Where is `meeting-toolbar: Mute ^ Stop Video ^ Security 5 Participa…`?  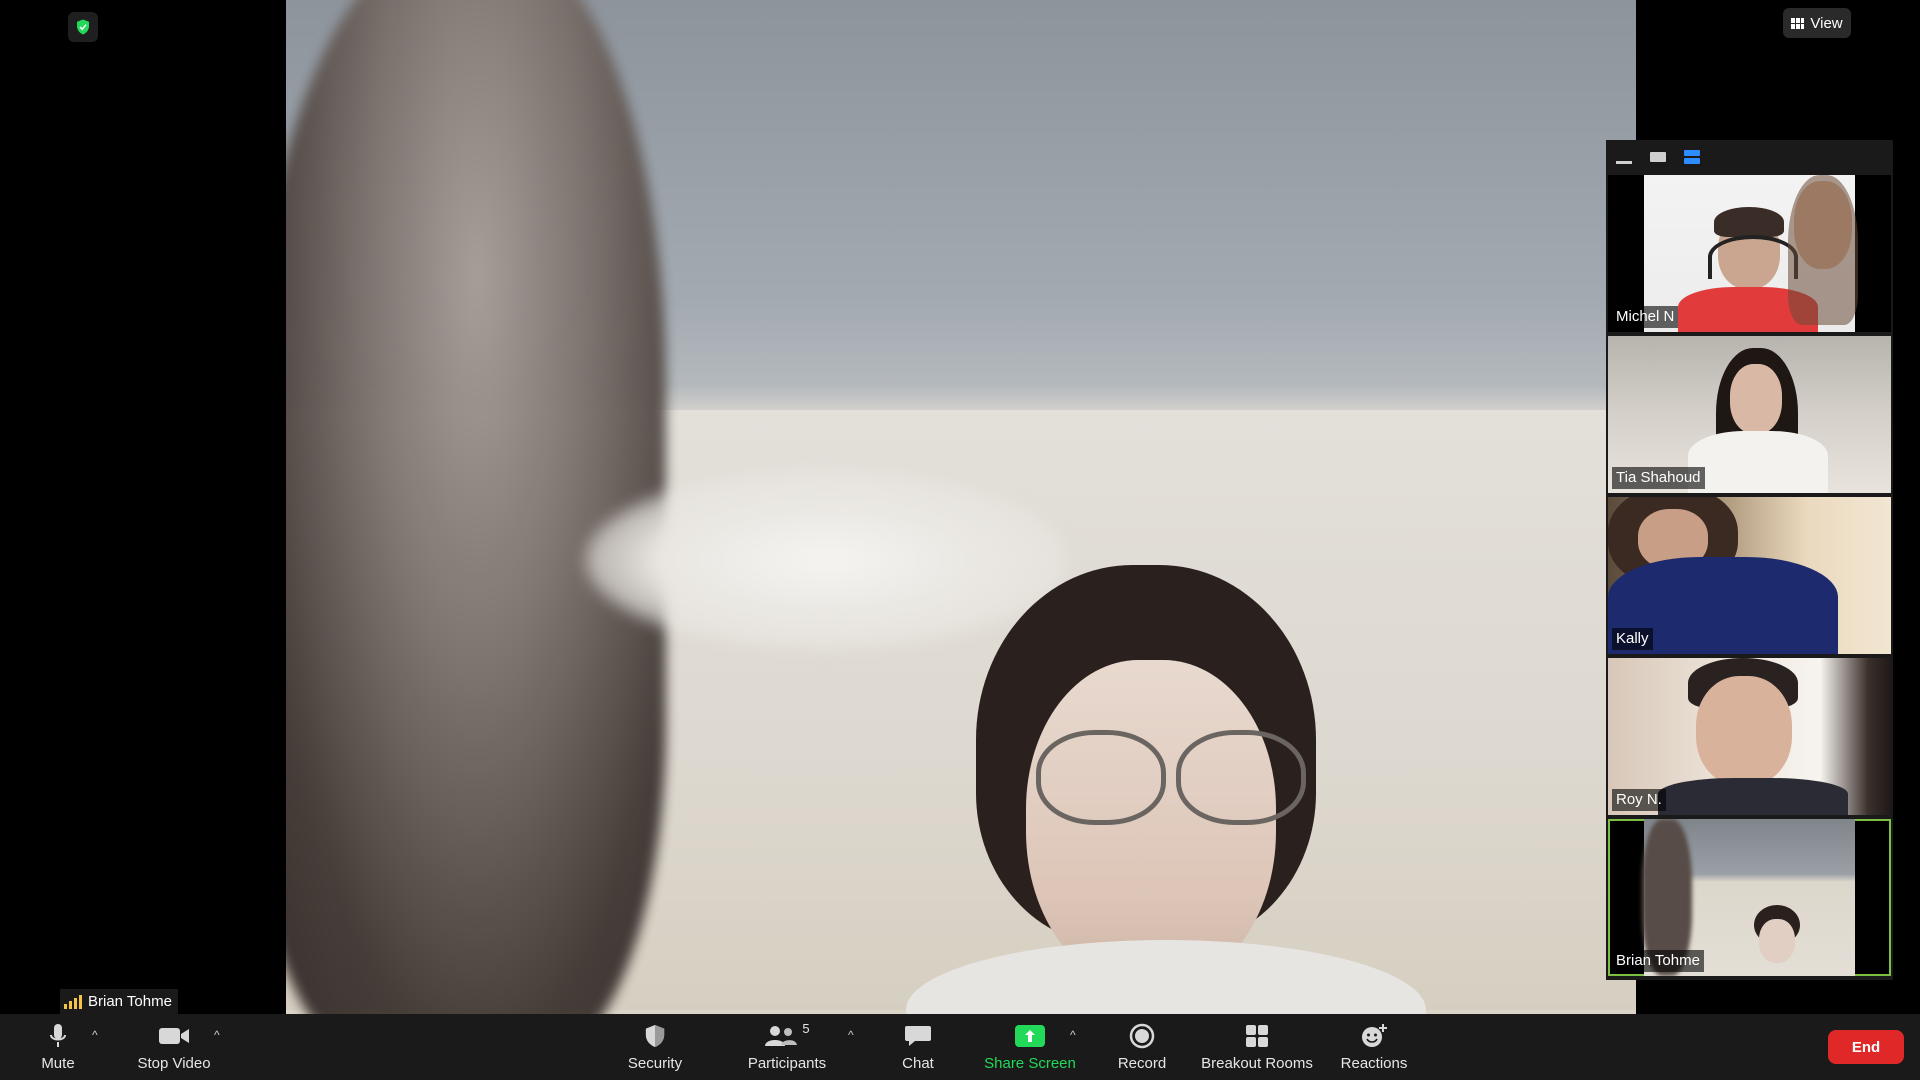 meeting-toolbar: Mute ^ Stop Video ^ Security 5 Participa… is located at coordinates (960, 1047).